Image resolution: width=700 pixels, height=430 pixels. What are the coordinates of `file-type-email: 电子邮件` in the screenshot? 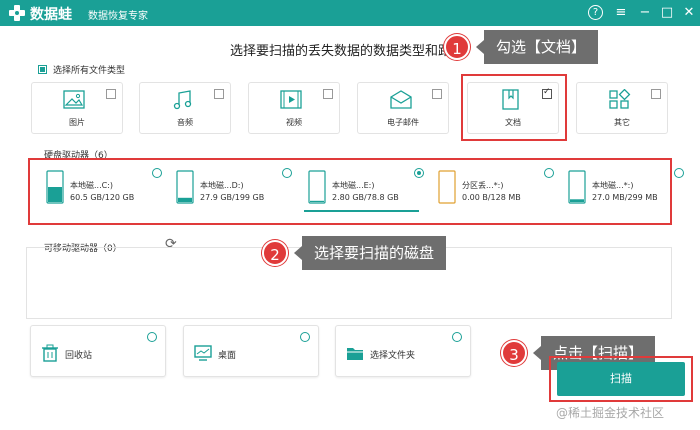 It's located at (403, 108).